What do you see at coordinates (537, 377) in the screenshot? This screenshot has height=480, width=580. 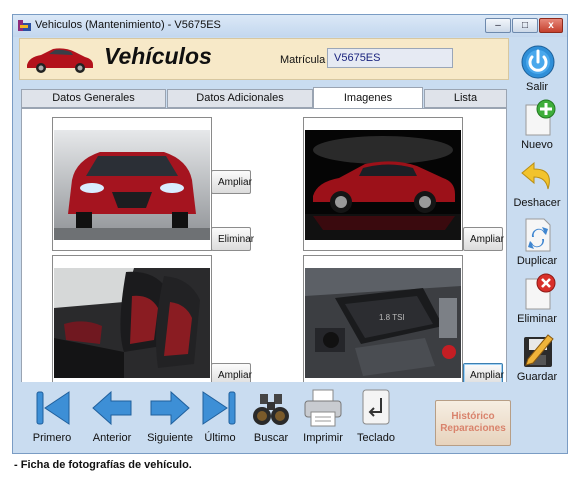 I see `guardar-label: Guardar` at bounding box center [537, 377].